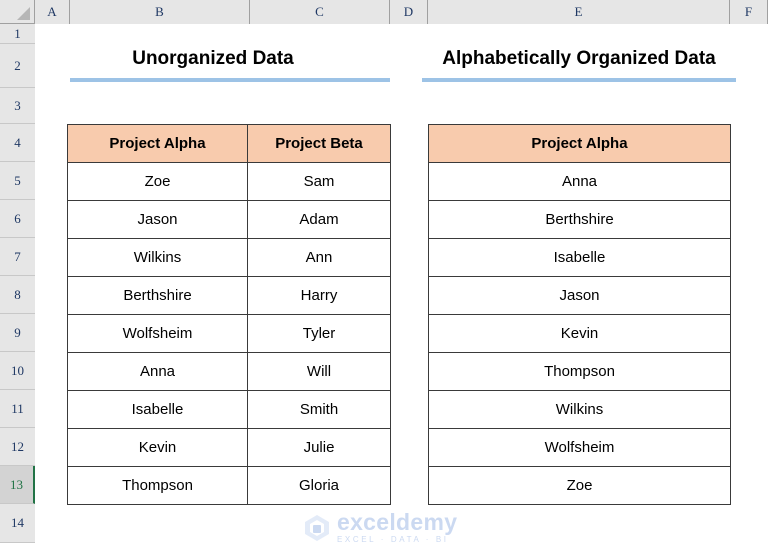  I want to click on row-header-6: 6, so click(17, 219).